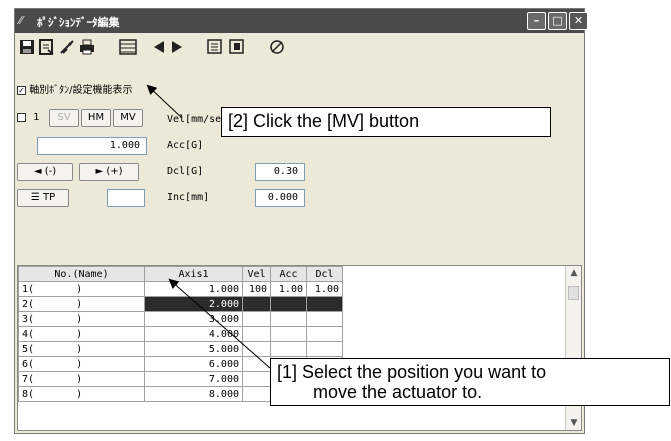 The image size is (671, 441). Describe the element at coordinates (164, 101) in the screenshot. I see `arrow-to-mv-button` at that location.